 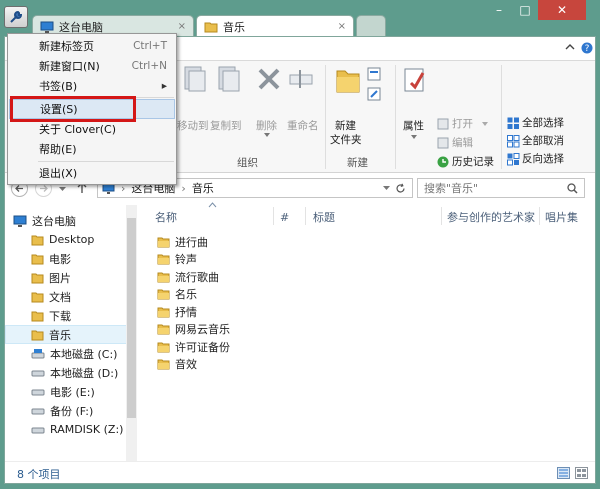 I want to click on menu-item-help: 帮助(E), so click(x=92, y=149).